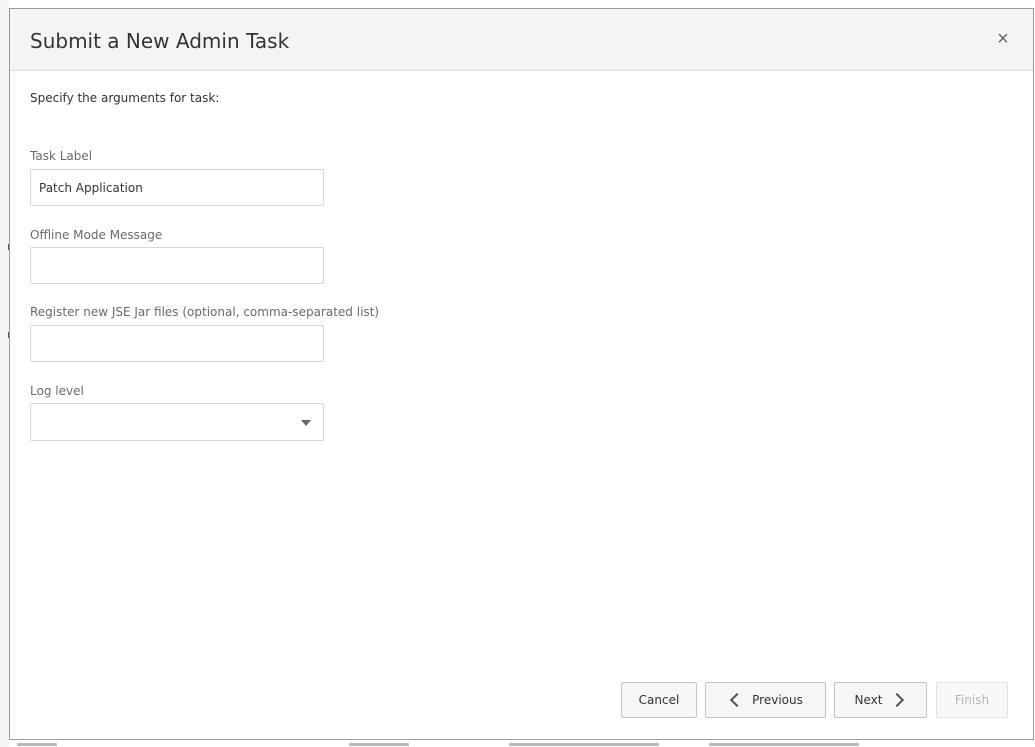 The height and width of the screenshot is (747, 1035). I want to click on dialog-title: Submit a New Admin Task, so click(160, 41).